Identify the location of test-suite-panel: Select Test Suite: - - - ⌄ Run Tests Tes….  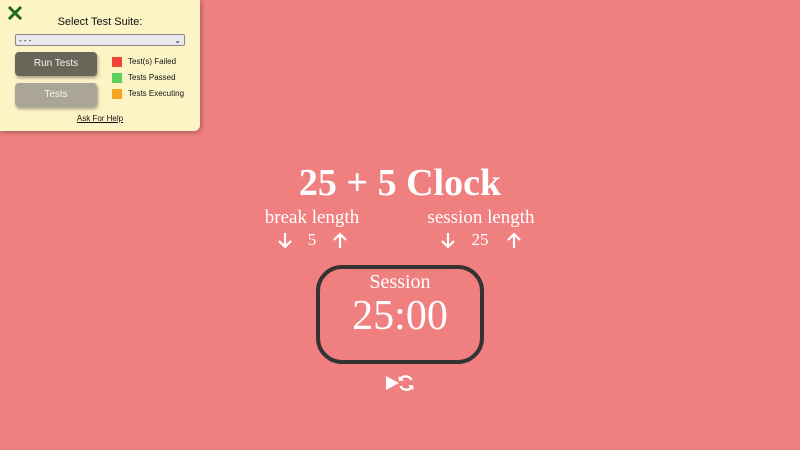
(100, 65).